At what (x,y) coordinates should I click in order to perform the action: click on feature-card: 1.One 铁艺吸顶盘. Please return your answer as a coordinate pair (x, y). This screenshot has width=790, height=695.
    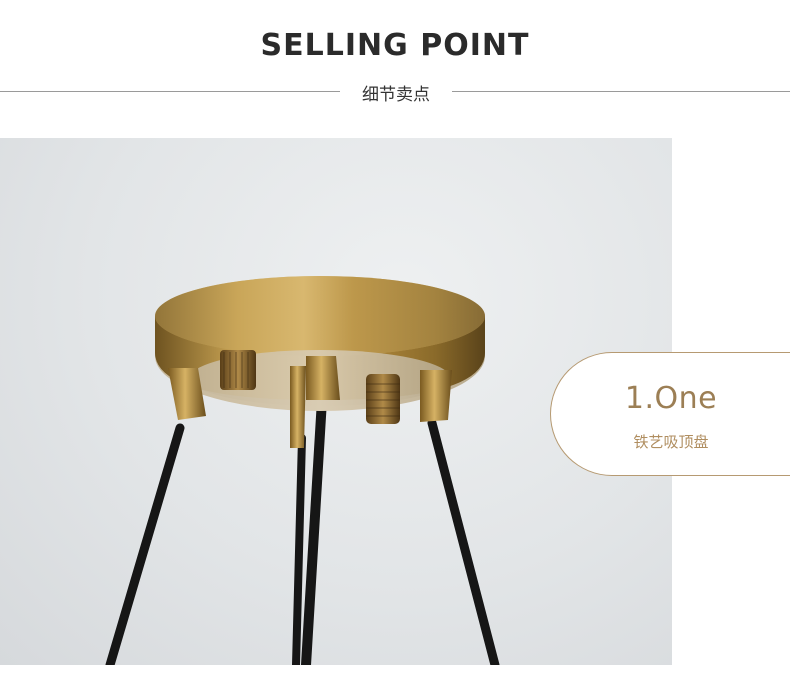
    Looking at the image, I should click on (670, 414).